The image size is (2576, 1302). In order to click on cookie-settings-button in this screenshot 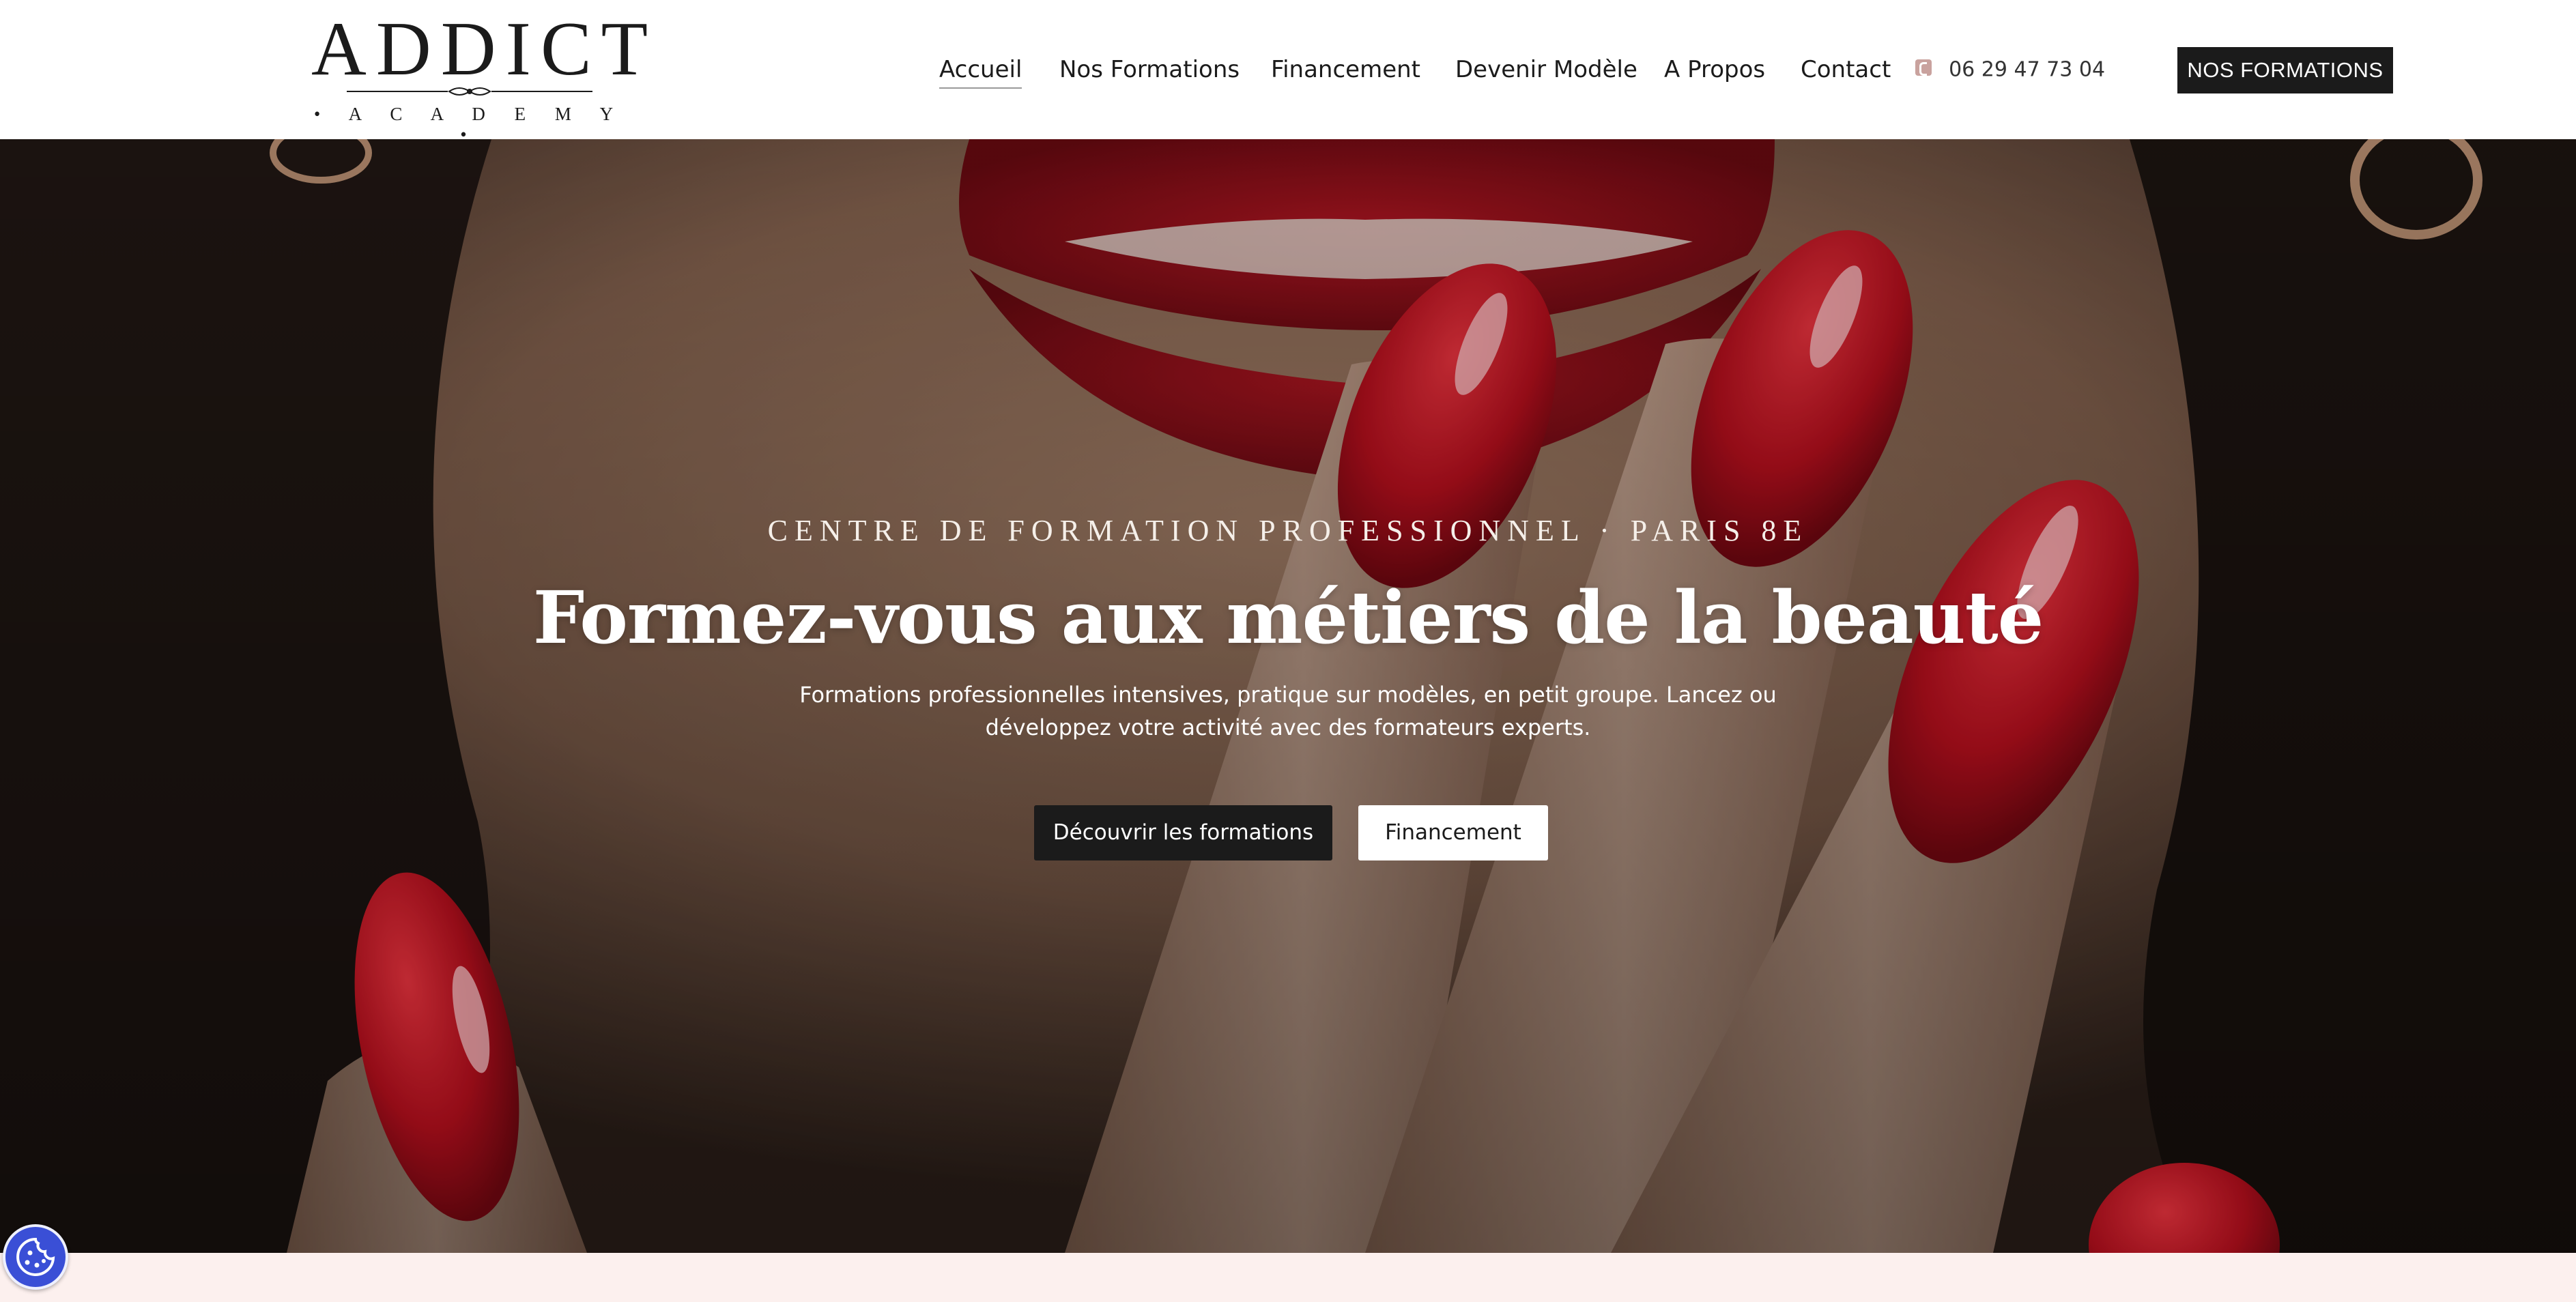, I will do `click(35, 1257)`.